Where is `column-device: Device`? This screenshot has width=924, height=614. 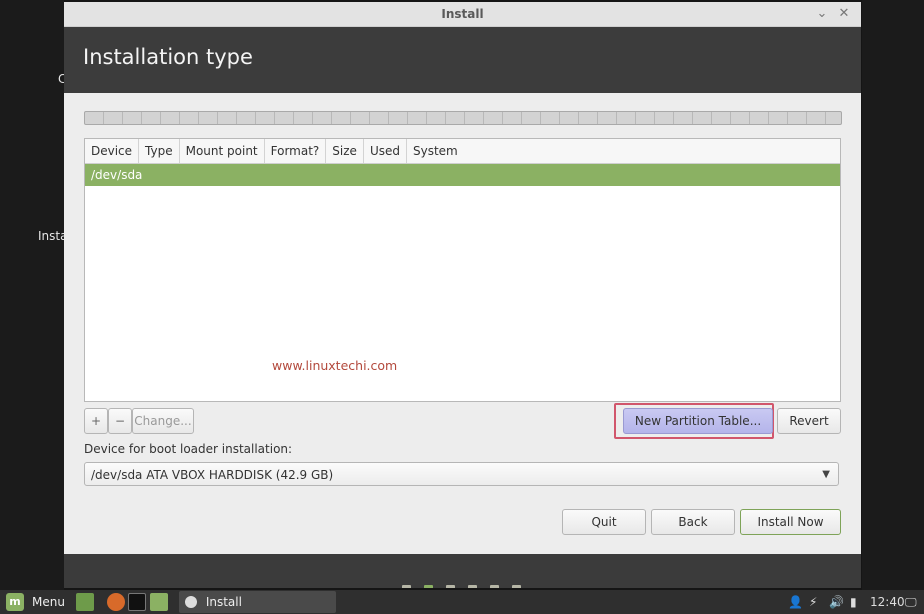 column-device: Device is located at coordinates (112, 151).